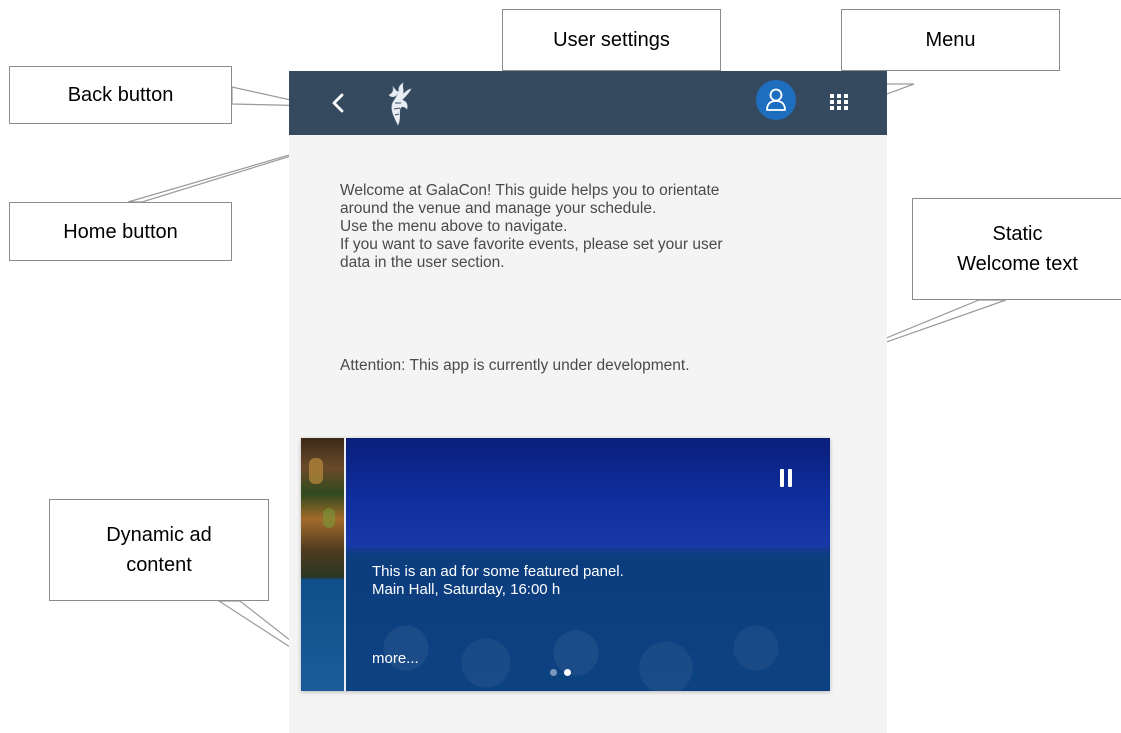  I want to click on page-indicator, so click(565, 674).